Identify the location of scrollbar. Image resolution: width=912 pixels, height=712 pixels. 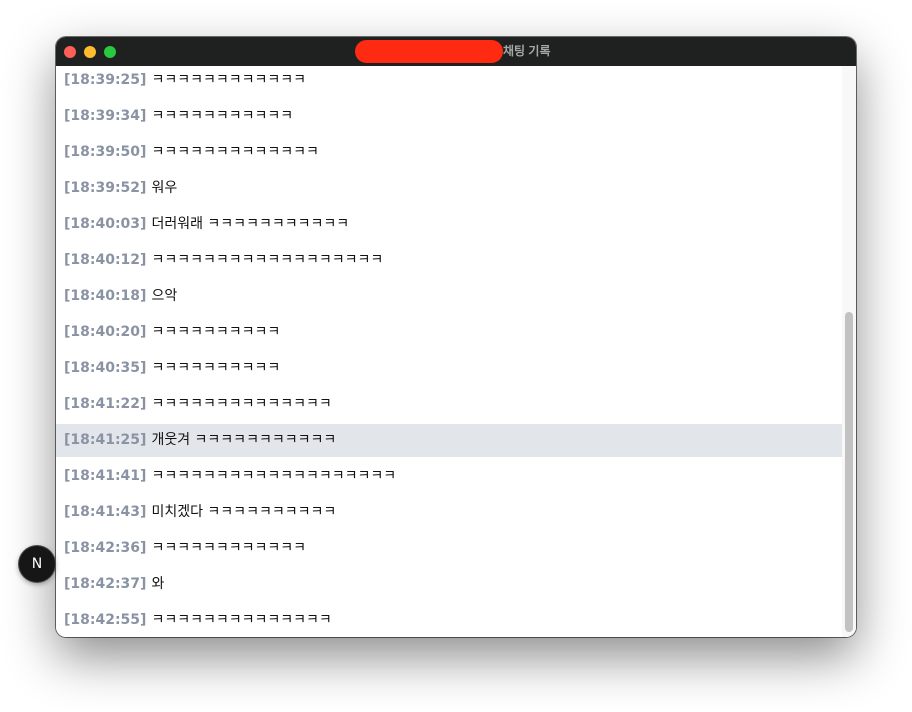
(849, 351).